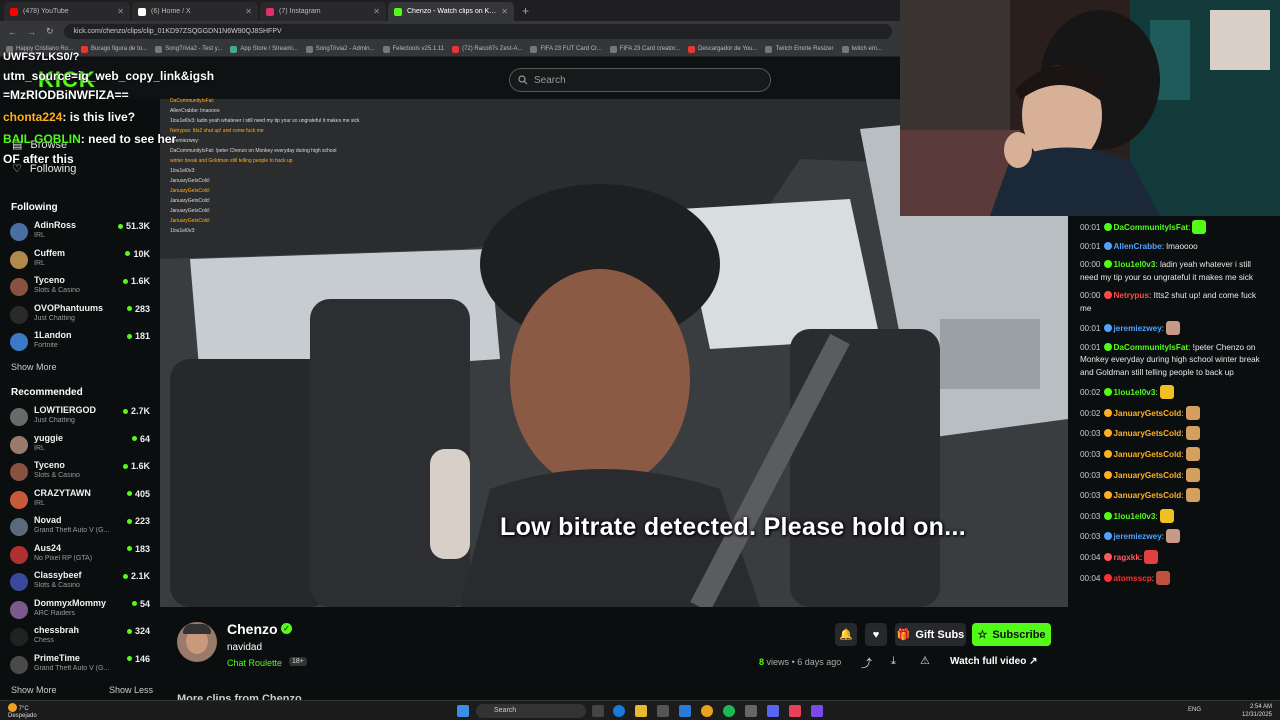  Describe the element at coordinates (129, 493) in the screenshot. I see `live-dot-icon` at that location.